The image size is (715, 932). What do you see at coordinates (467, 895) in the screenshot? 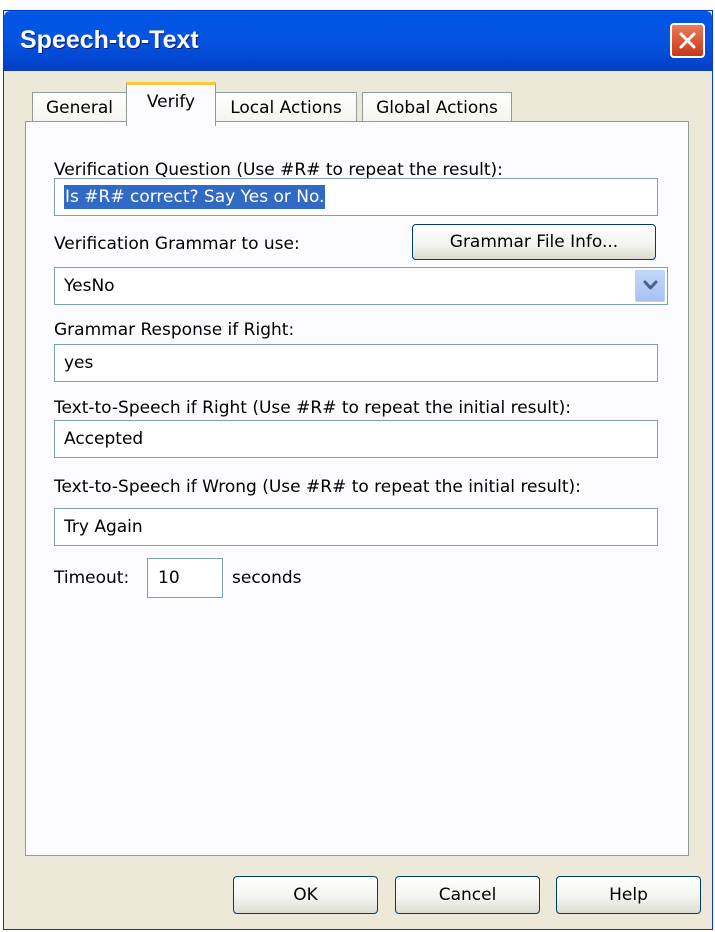
I see `cancel-button: Cancel` at bounding box center [467, 895].